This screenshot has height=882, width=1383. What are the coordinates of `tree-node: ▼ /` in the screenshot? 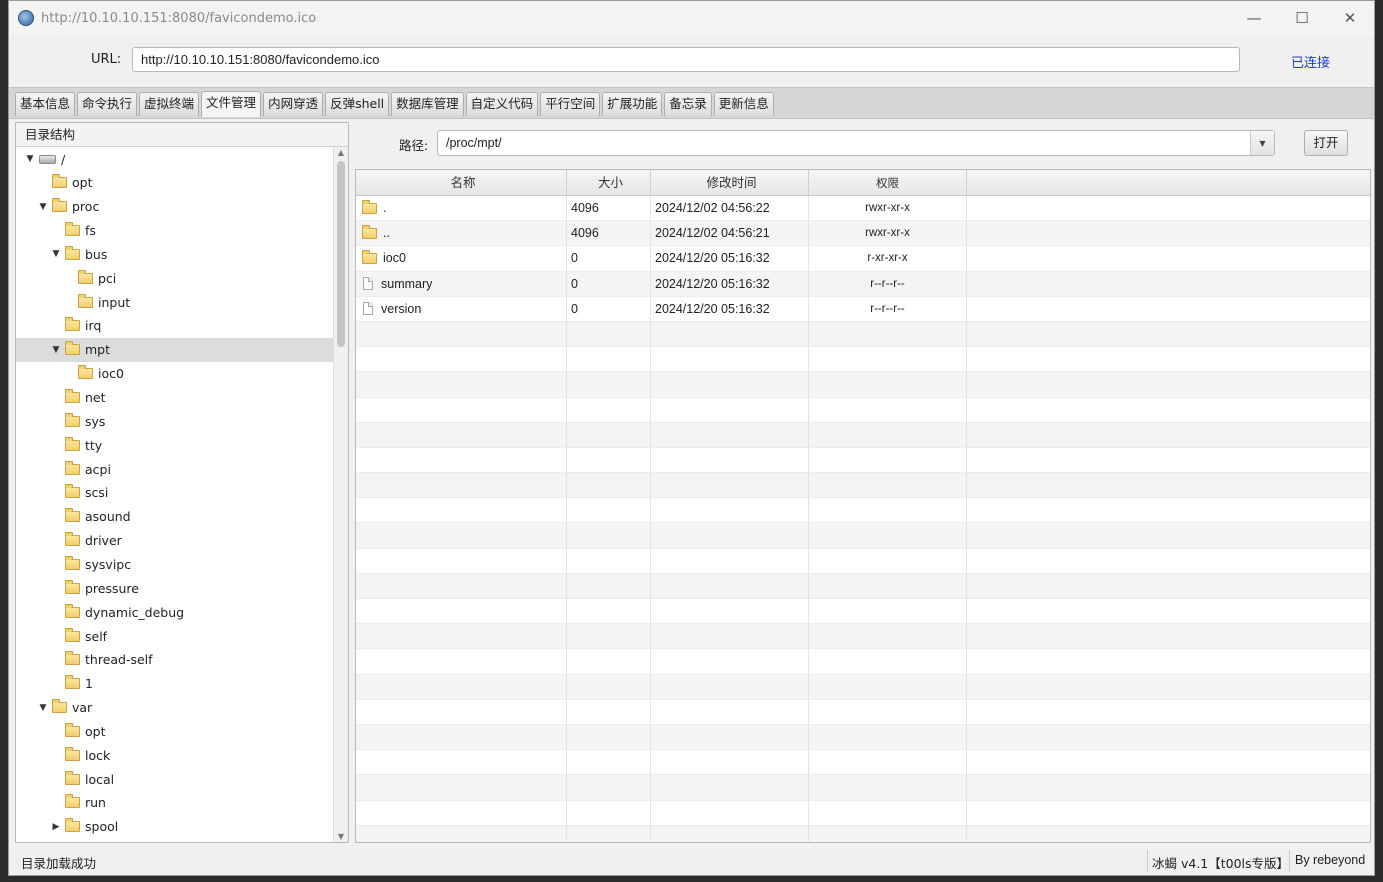 It's located at (175, 159).